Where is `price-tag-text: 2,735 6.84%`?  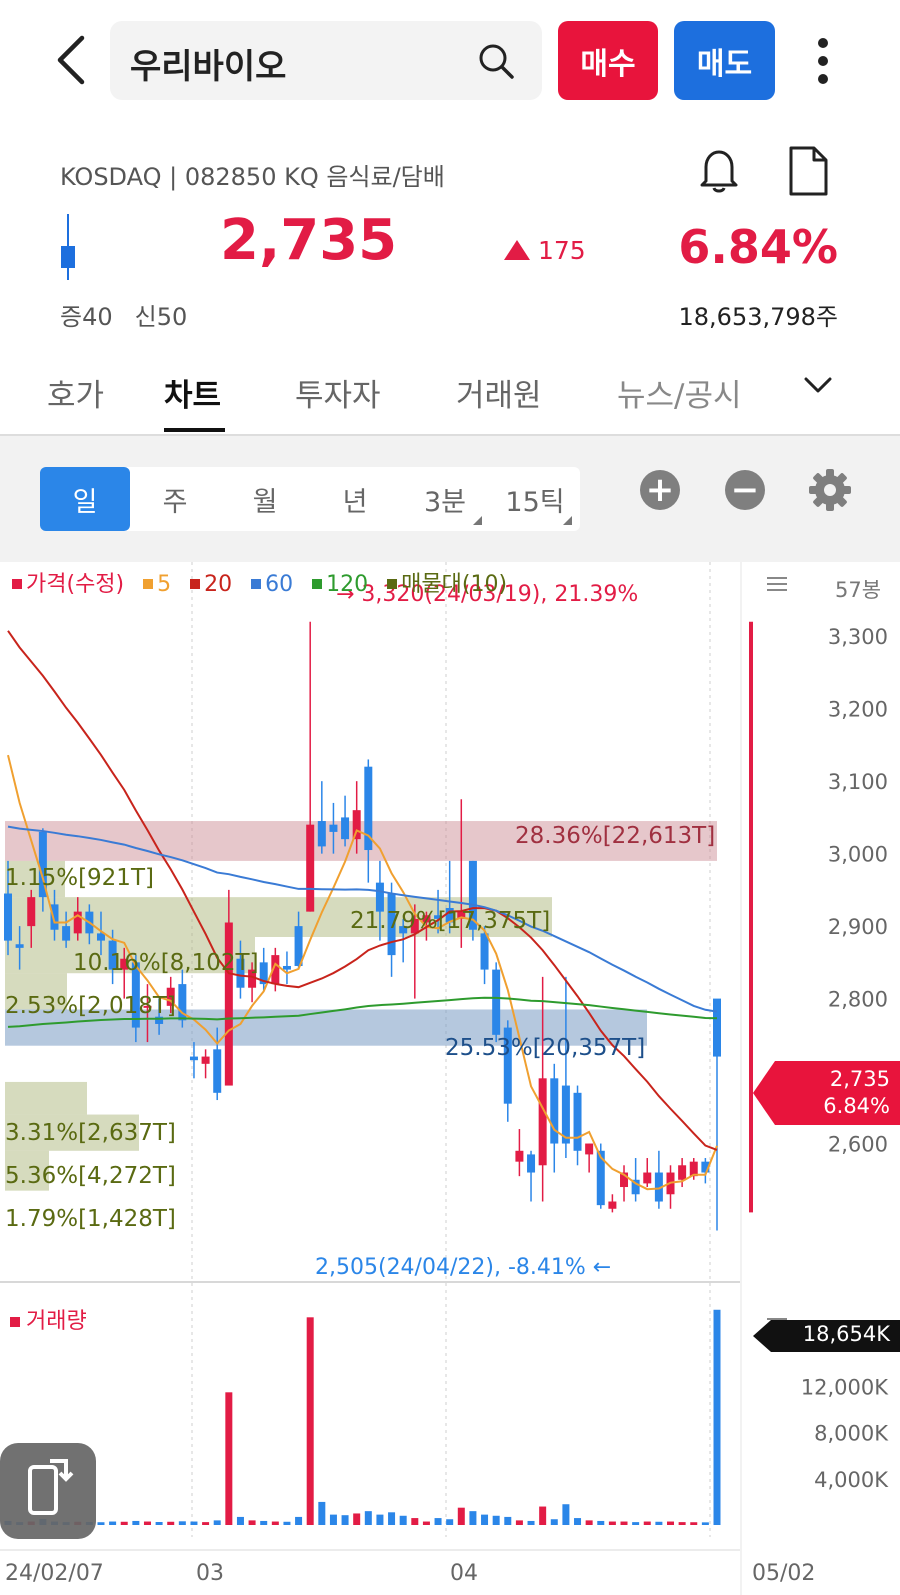
price-tag-text: 2,735 6.84% is located at coordinates (856, 1093).